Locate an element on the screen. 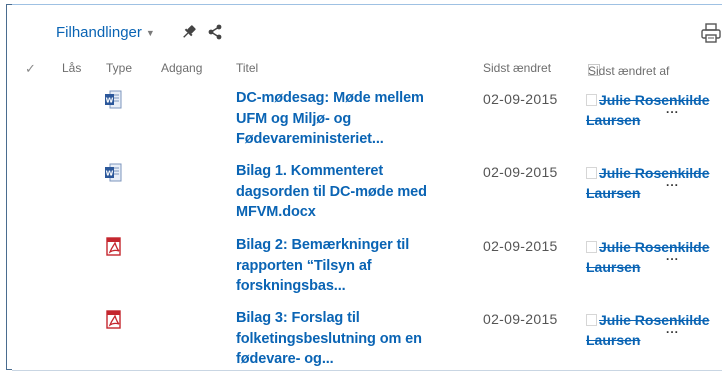 Image resolution: width=722 pixels, height=376 pixels. pin-icon is located at coordinates (189, 32).